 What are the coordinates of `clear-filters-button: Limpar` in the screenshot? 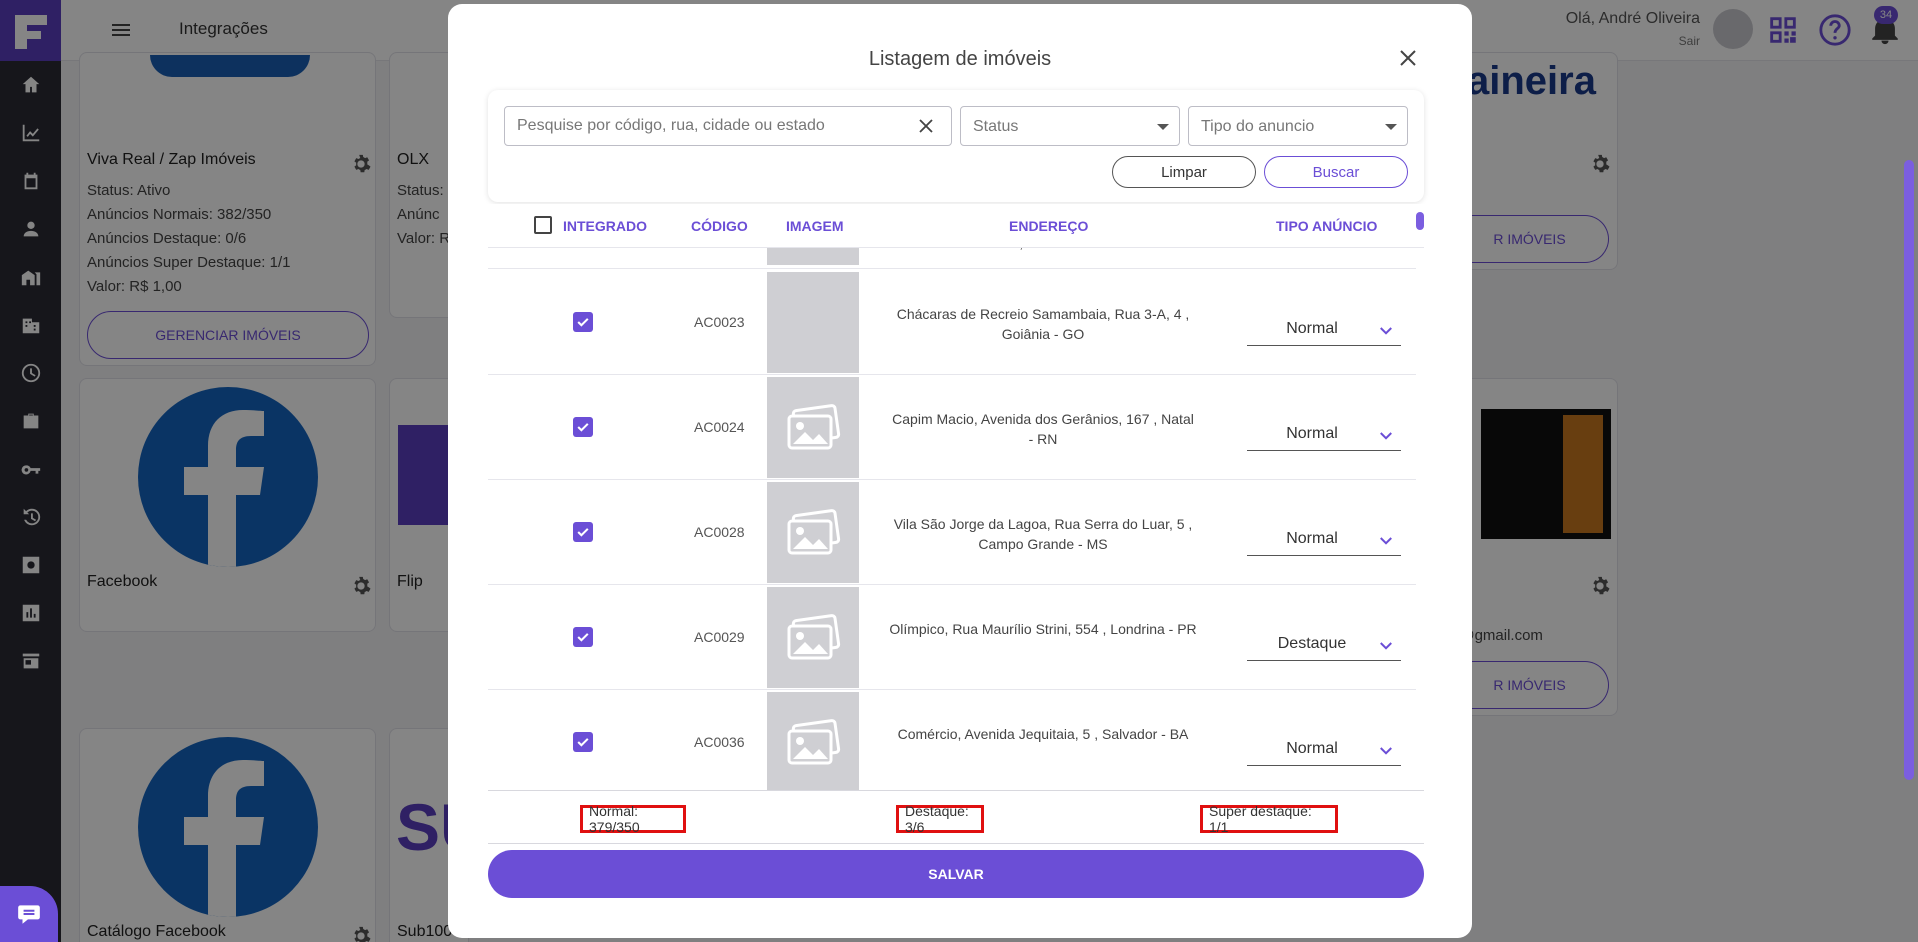 It's located at (1184, 172).